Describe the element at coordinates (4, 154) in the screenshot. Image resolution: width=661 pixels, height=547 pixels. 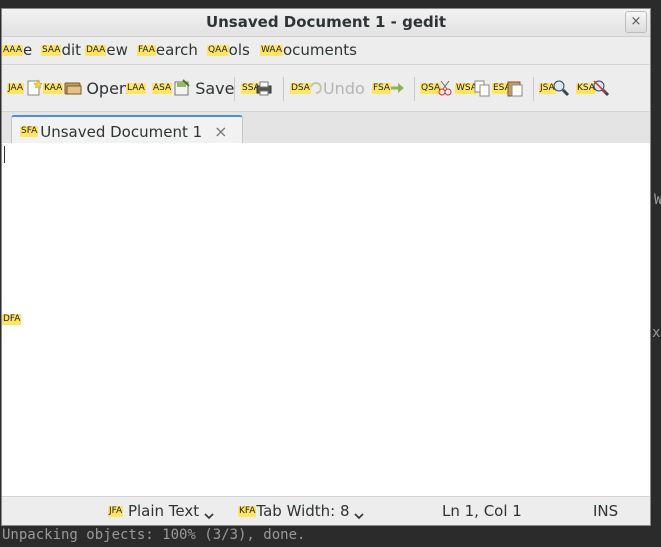
I see `text-caret` at that location.